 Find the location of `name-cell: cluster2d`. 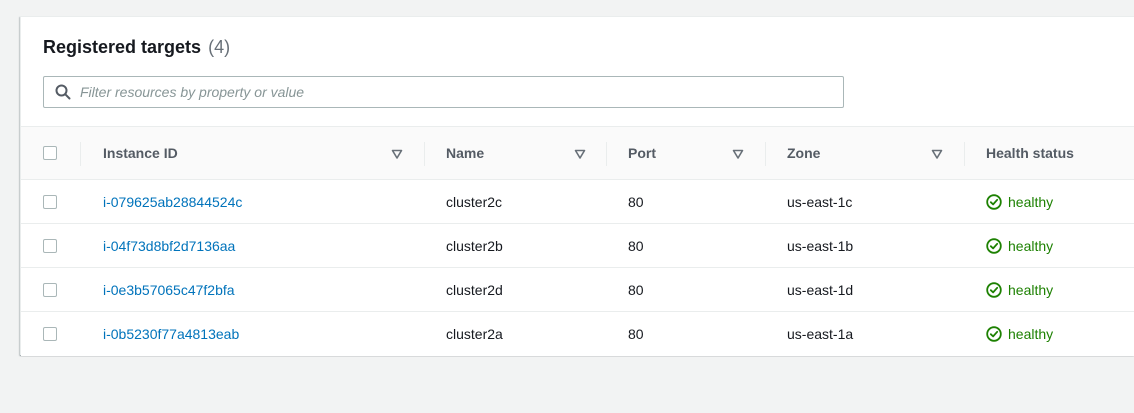

name-cell: cluster2d is located at coordinates (474, 289).